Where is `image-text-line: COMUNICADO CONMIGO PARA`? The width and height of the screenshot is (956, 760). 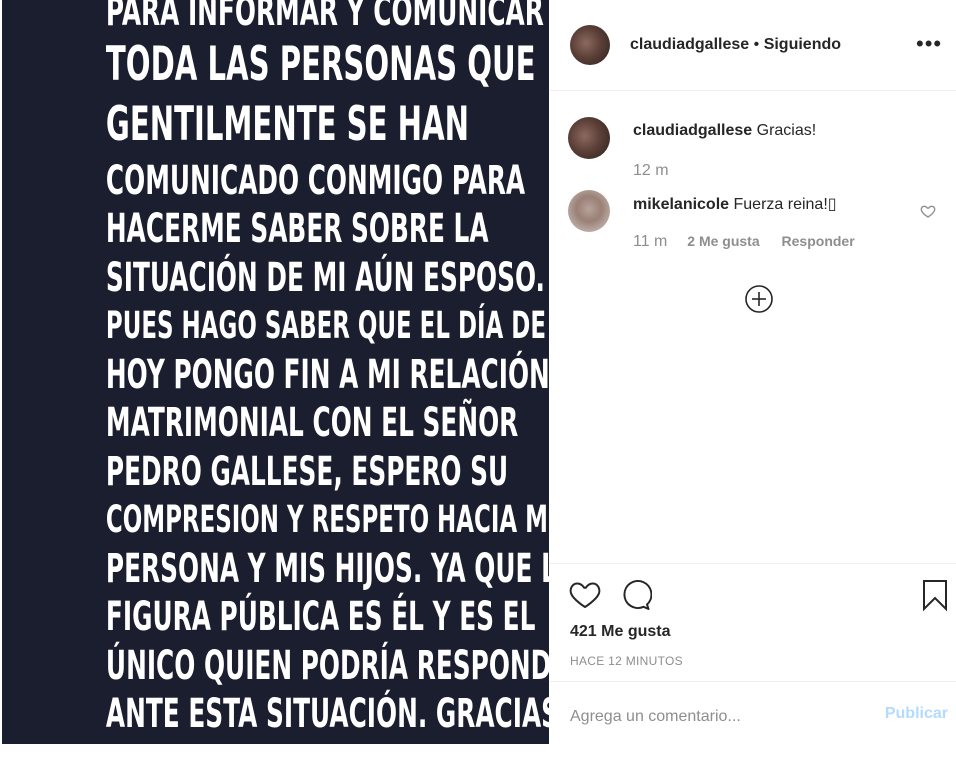 image-text-line: COMUNICADO CONMIGO PARA is located at coordinates (315, 180).